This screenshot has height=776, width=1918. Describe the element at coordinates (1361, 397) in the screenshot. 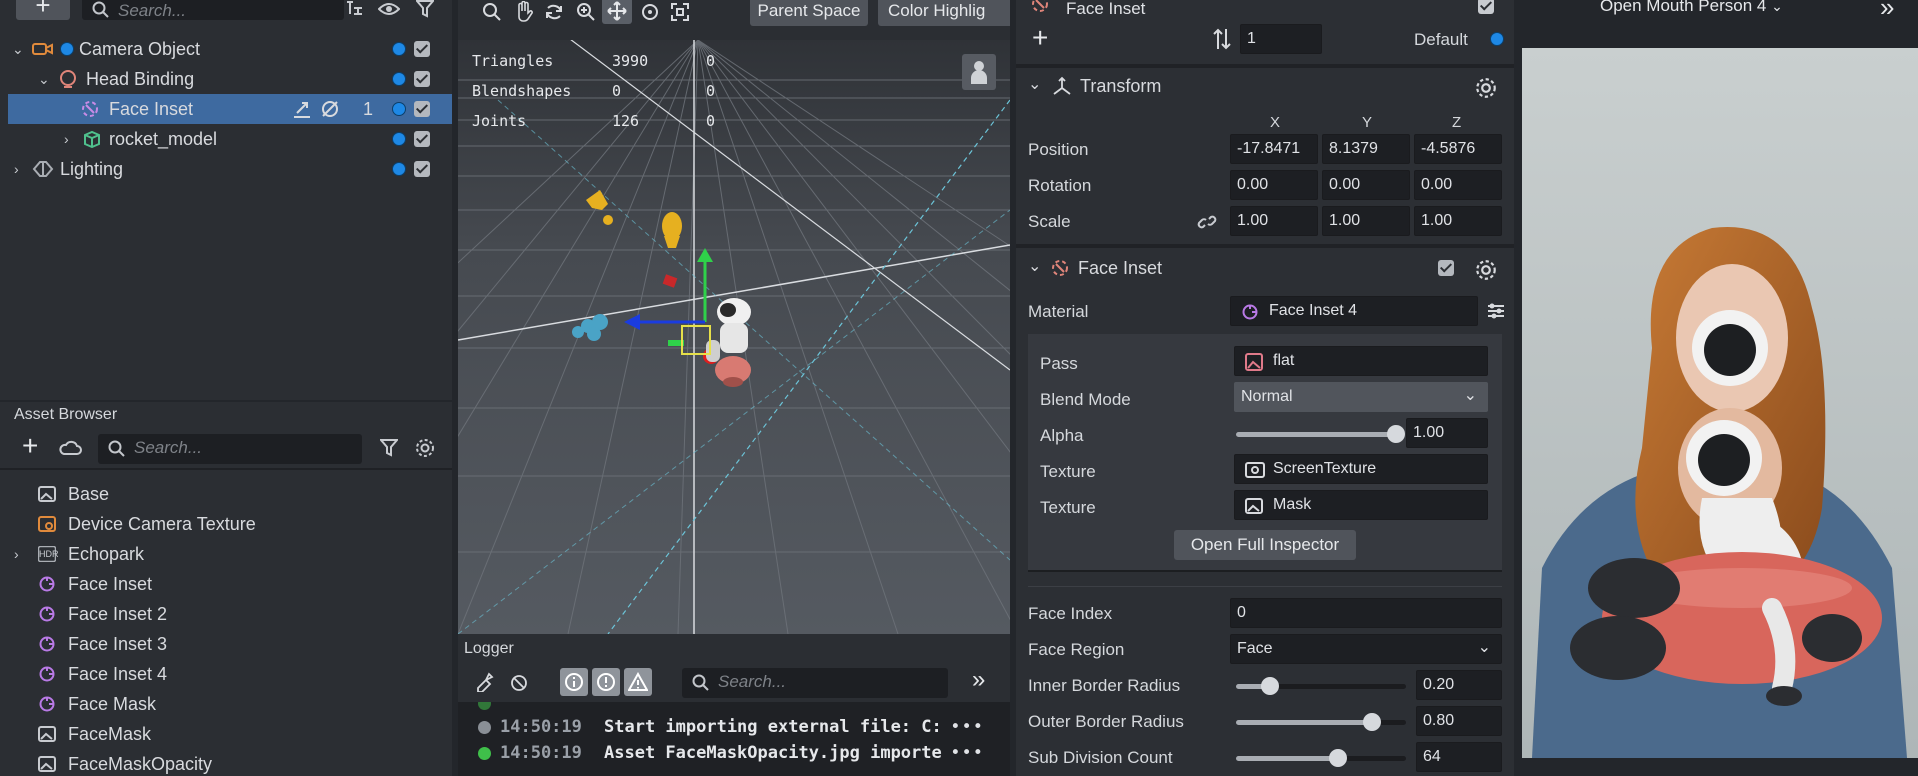

I see `blend-mode-select: Normal ⌄` at that location.